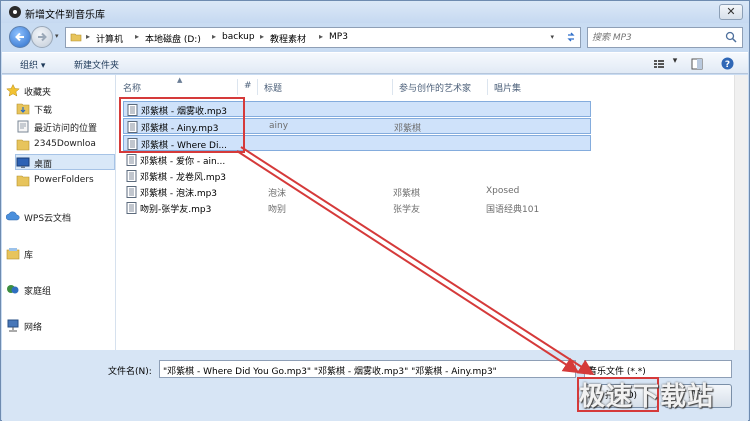 This screenshot has width=750, height=422. Describe the element at coordinates (13, 216) in the screenshot. I see `cloud-icon` at that location.